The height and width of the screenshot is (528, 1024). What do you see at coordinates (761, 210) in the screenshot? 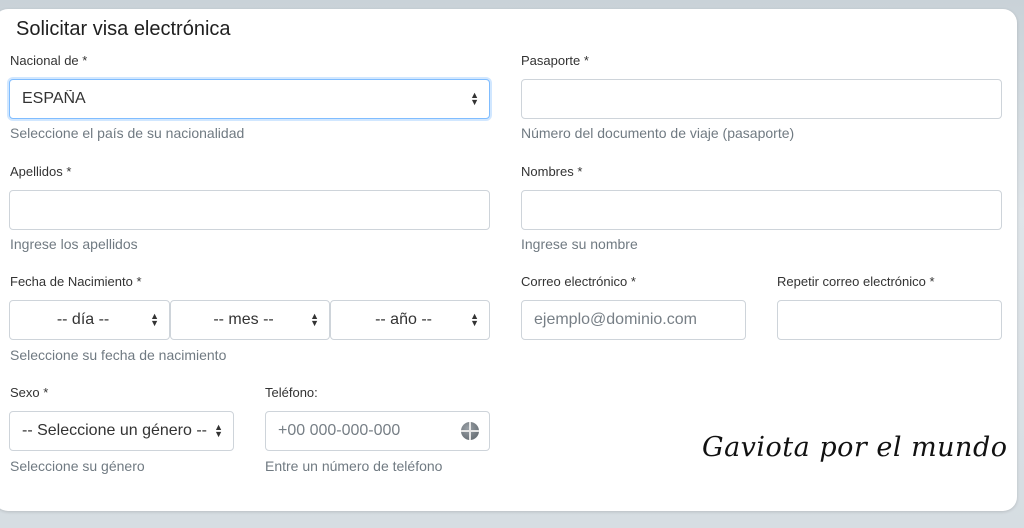
I see `names-input` at bounding box center [761, 210].